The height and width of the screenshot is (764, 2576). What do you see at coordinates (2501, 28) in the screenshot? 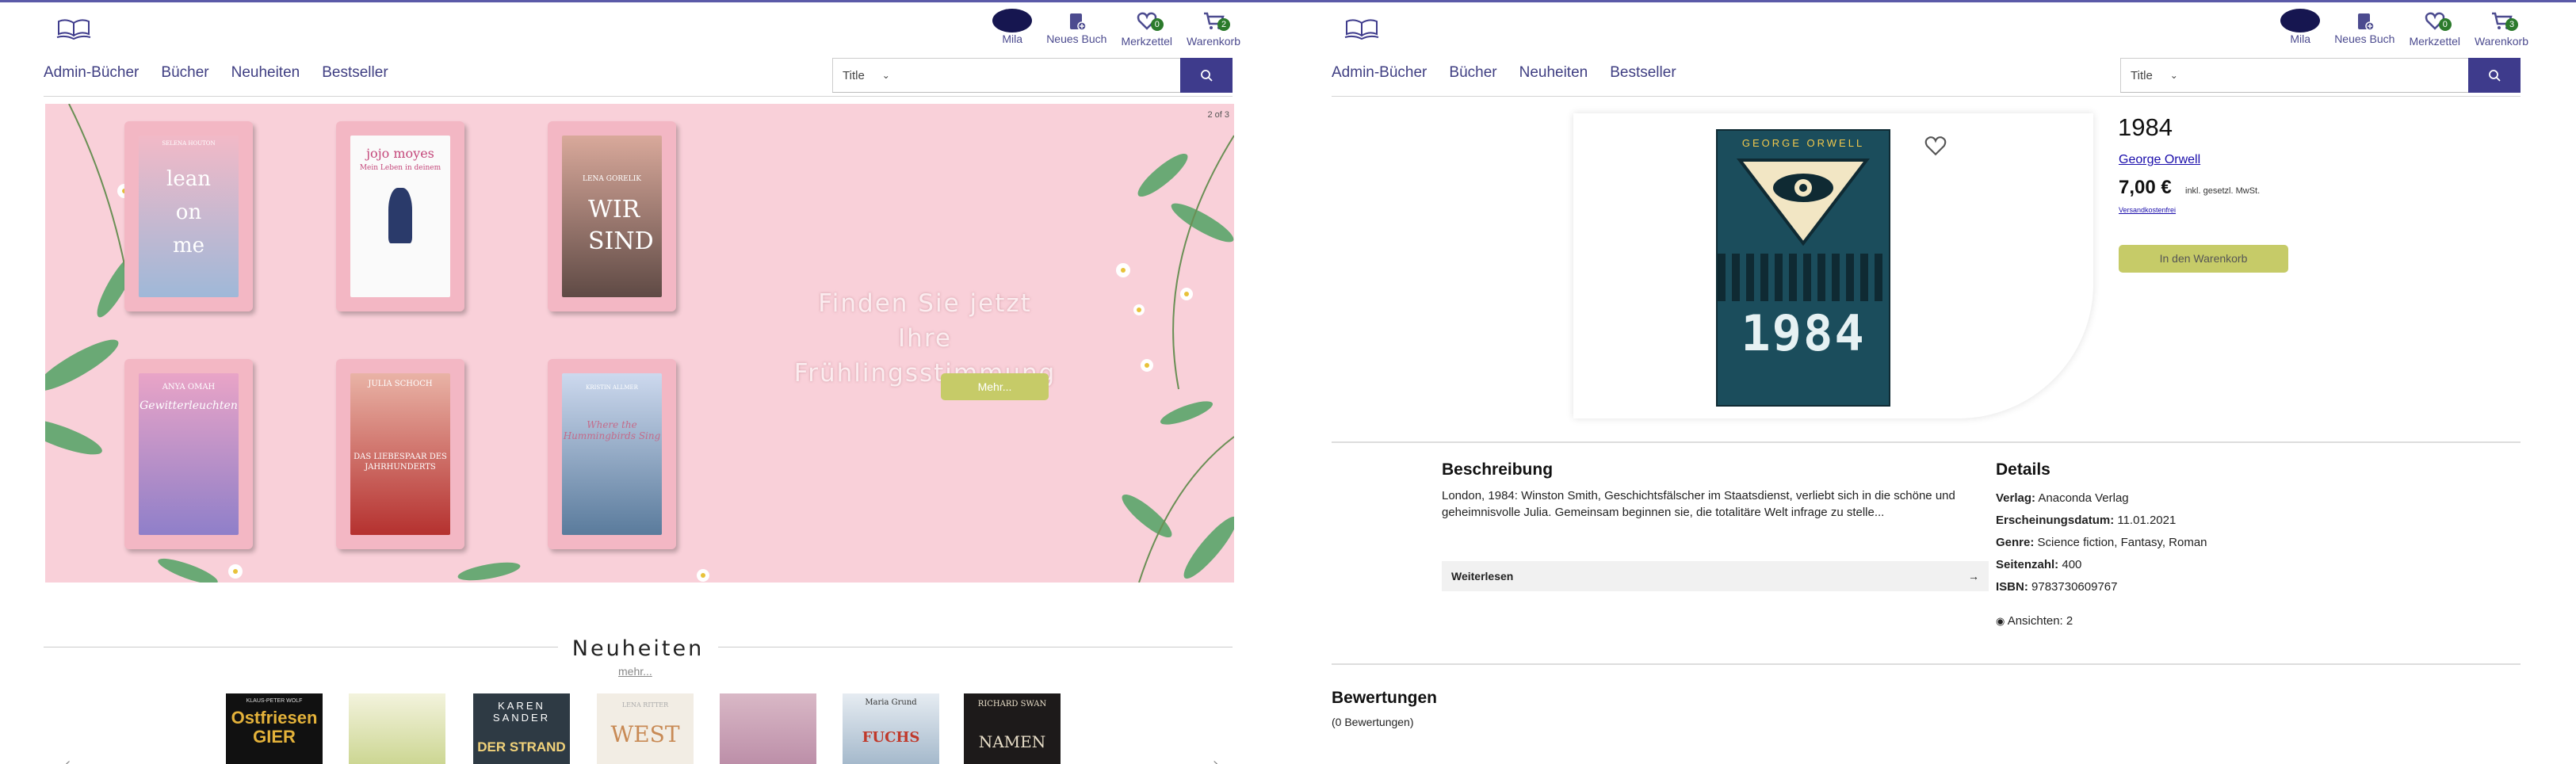
I see `cart-link: 3 Warenkorb` at bounding box center [2501, 28].